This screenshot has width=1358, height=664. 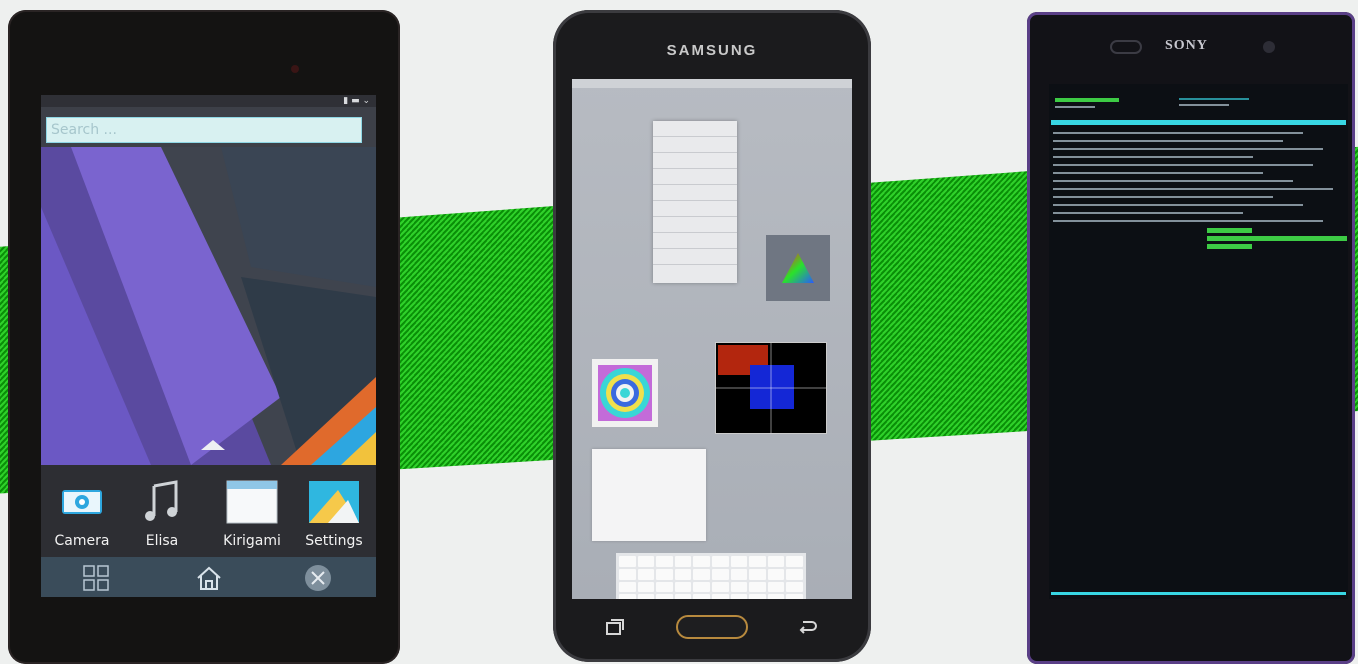 What do you see at coordinates (162, 502) in the screenshot?
I see `music-note-icon` at bounding box center [162, 502].